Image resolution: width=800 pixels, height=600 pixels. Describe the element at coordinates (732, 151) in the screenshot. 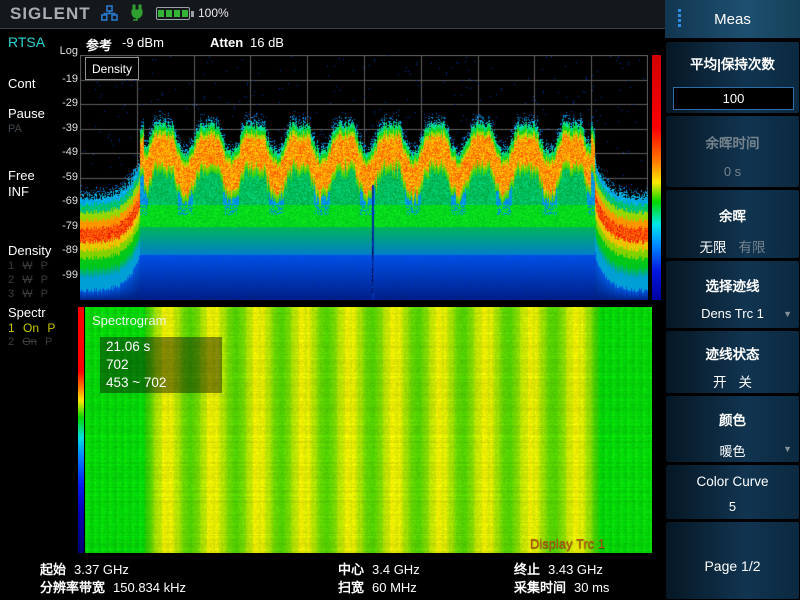

I see `softkey-persist-time: 余晖时间 0 s` at that location.